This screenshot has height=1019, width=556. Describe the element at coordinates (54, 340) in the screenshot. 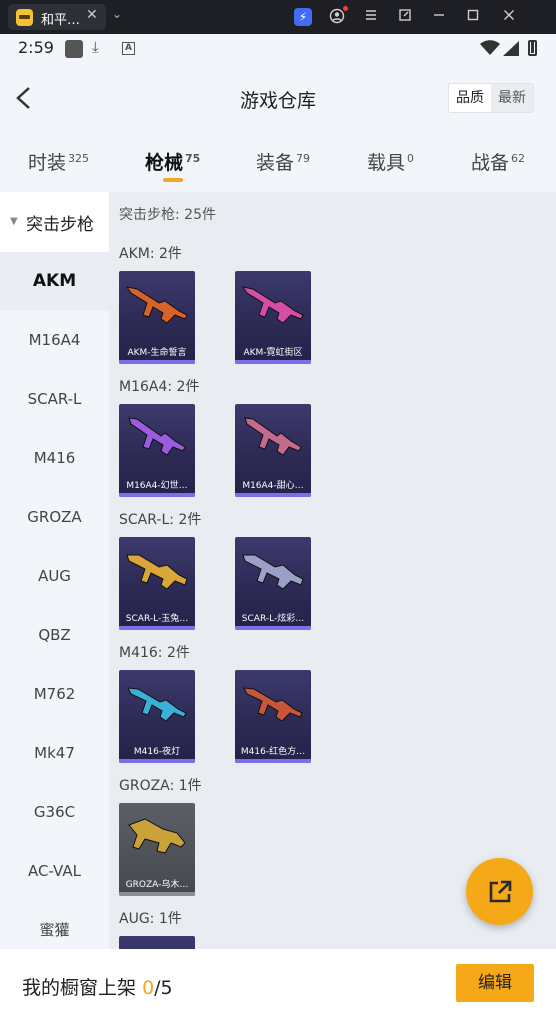

I see `sidebar-item-m16a4: M16A4` at that location.